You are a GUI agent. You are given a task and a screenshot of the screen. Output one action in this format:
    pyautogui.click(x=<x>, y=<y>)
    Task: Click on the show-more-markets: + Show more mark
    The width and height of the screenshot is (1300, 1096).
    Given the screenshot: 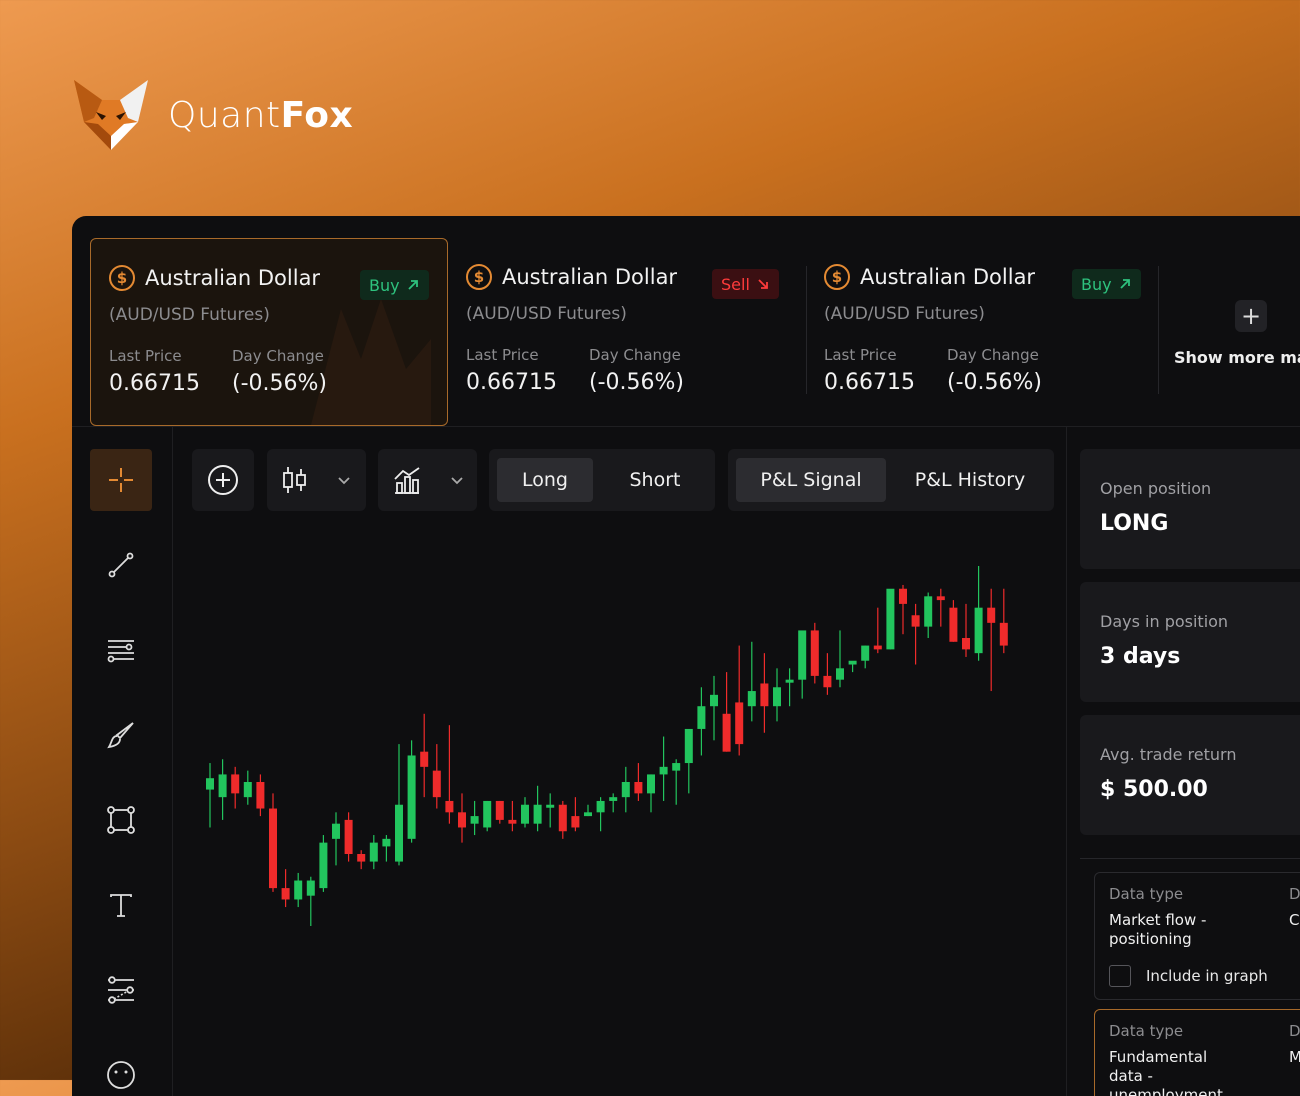 What is the action you would take?
    pyautogui.click(x=1236, y=332)
    